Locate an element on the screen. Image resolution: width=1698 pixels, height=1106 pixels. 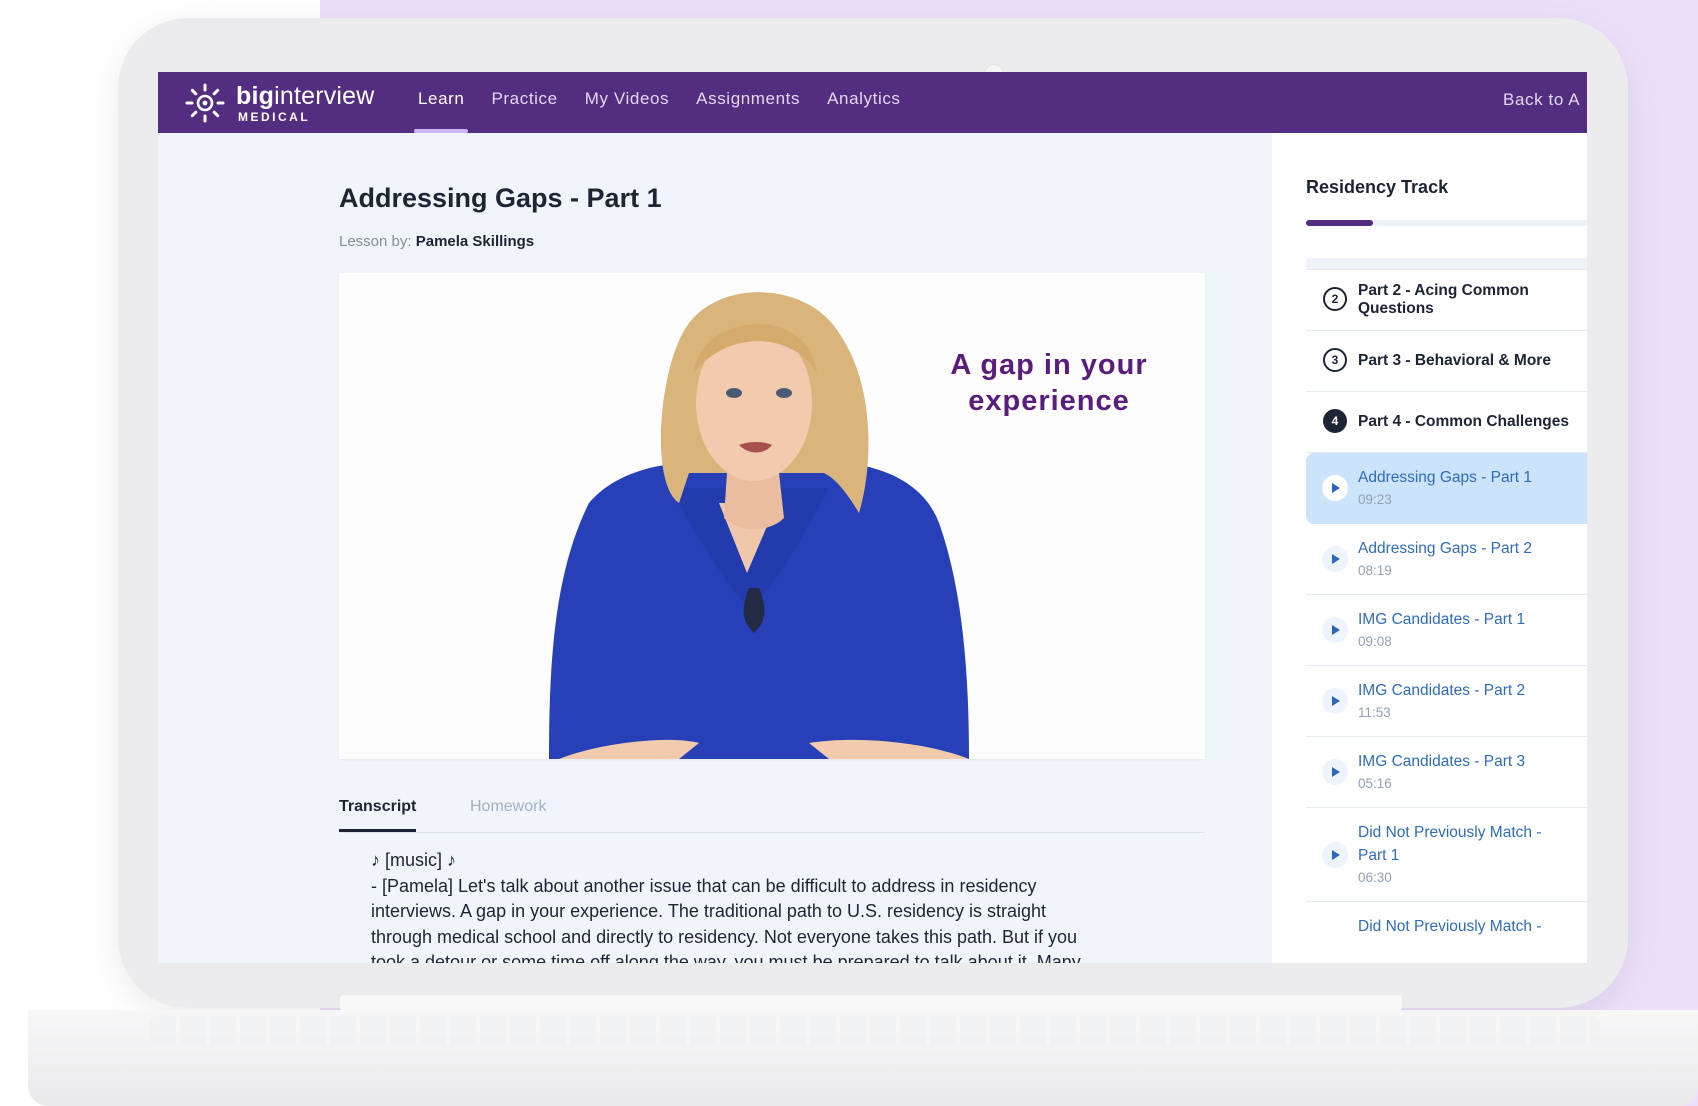
lesson-item: IMG Candidates - Part 3 05:16 is located at coordinates (1446, 772).